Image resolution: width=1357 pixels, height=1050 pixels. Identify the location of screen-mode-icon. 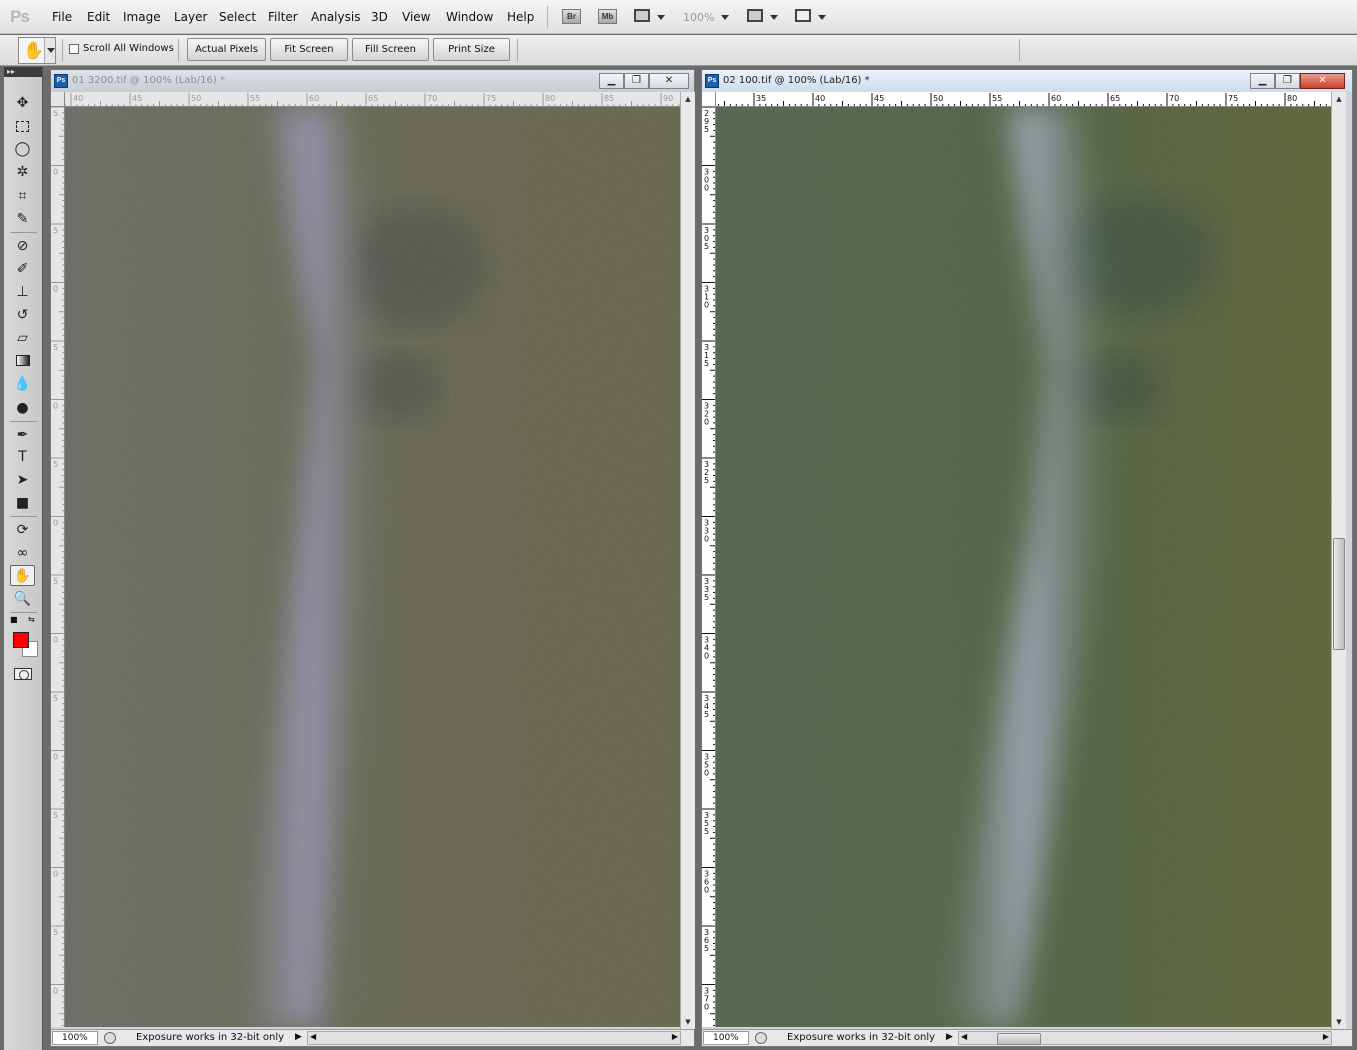
(804, 16).